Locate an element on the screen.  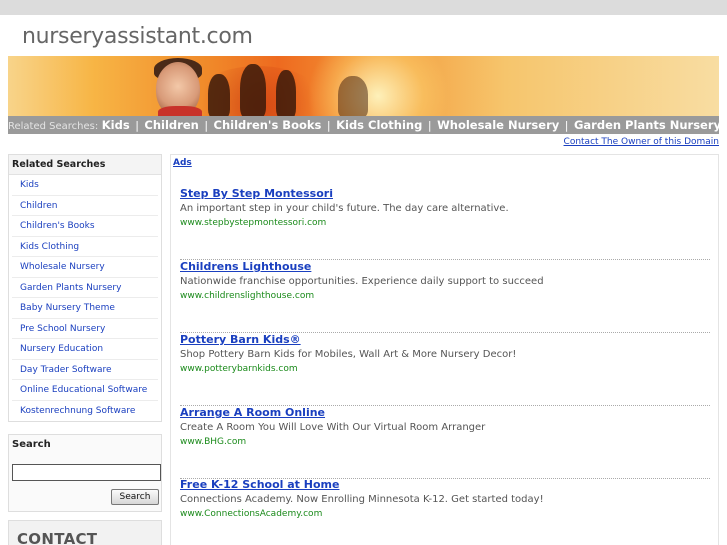
ad-url-link: www.ConnectionsAcademy.com is located at coordinates (251, 514).